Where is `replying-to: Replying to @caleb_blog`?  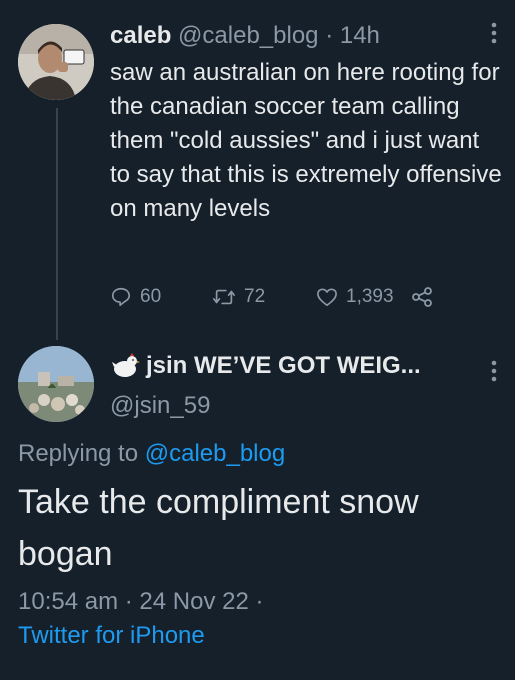
replying-to: Replying to @caleb_blog is located at coordinates (151, 454).